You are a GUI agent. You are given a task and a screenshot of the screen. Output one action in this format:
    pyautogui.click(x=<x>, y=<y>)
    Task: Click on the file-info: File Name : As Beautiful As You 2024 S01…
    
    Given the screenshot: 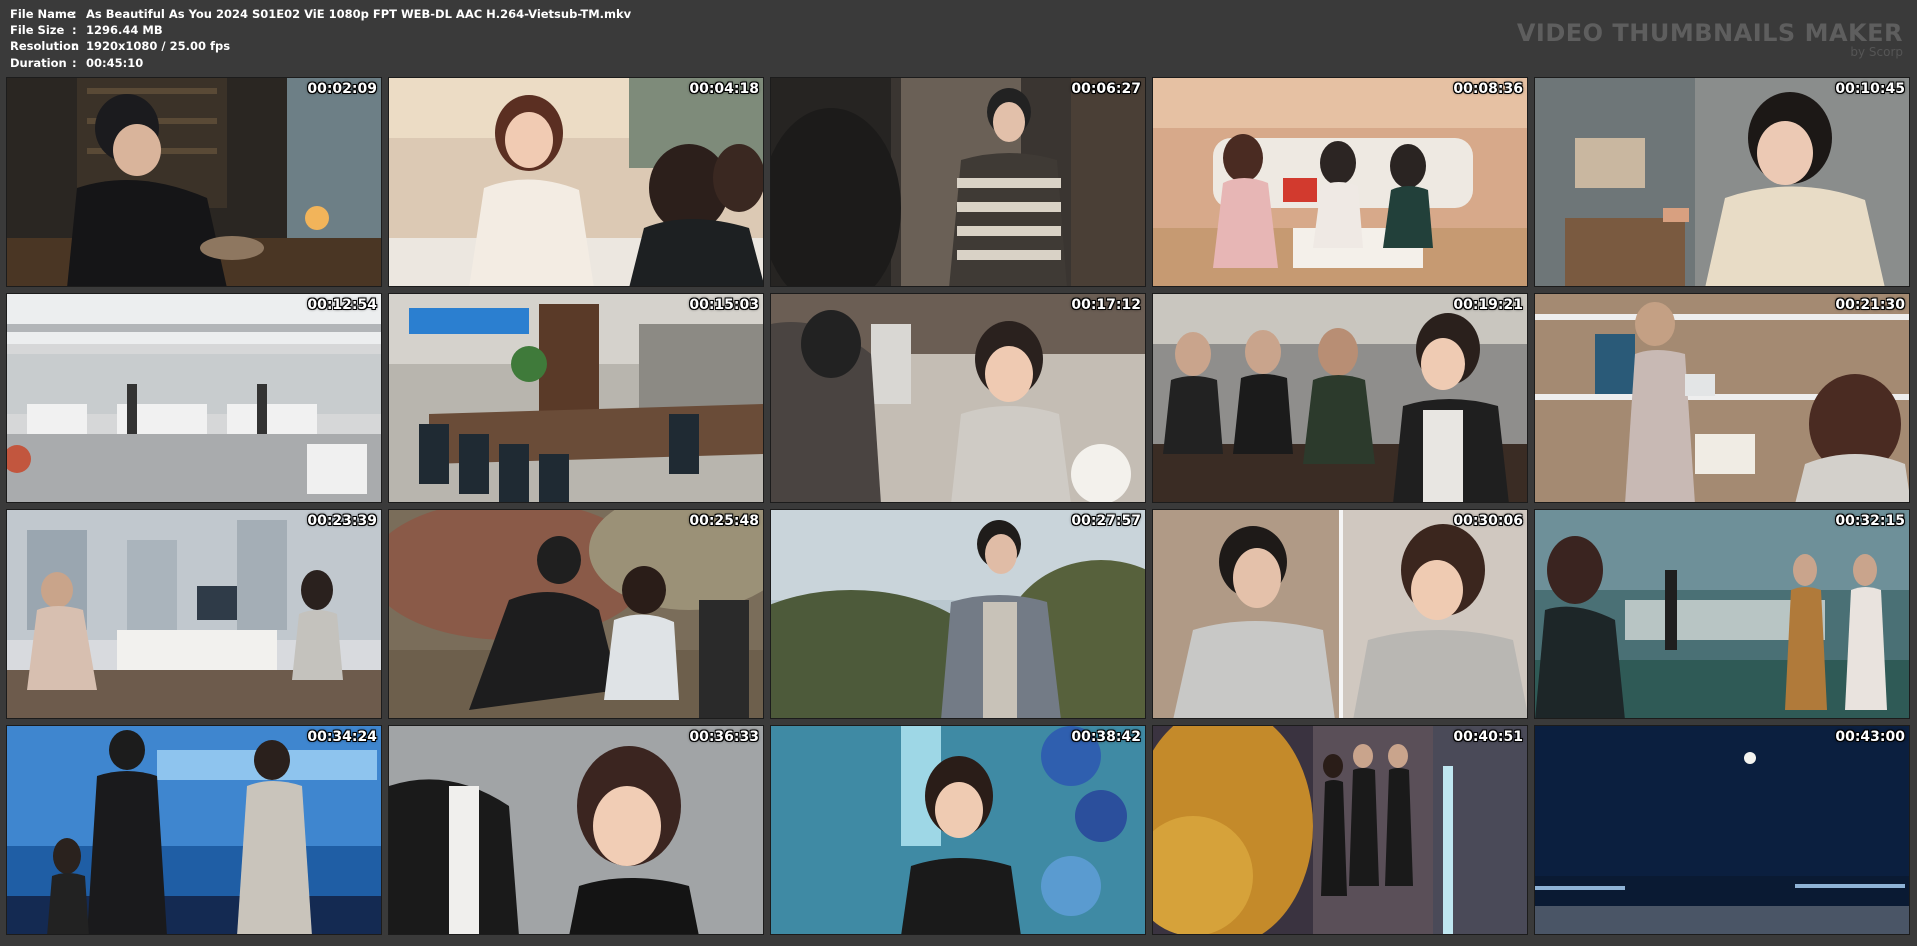 What is the action you would take?
    pyautogui.click(x=320, y=38)
    